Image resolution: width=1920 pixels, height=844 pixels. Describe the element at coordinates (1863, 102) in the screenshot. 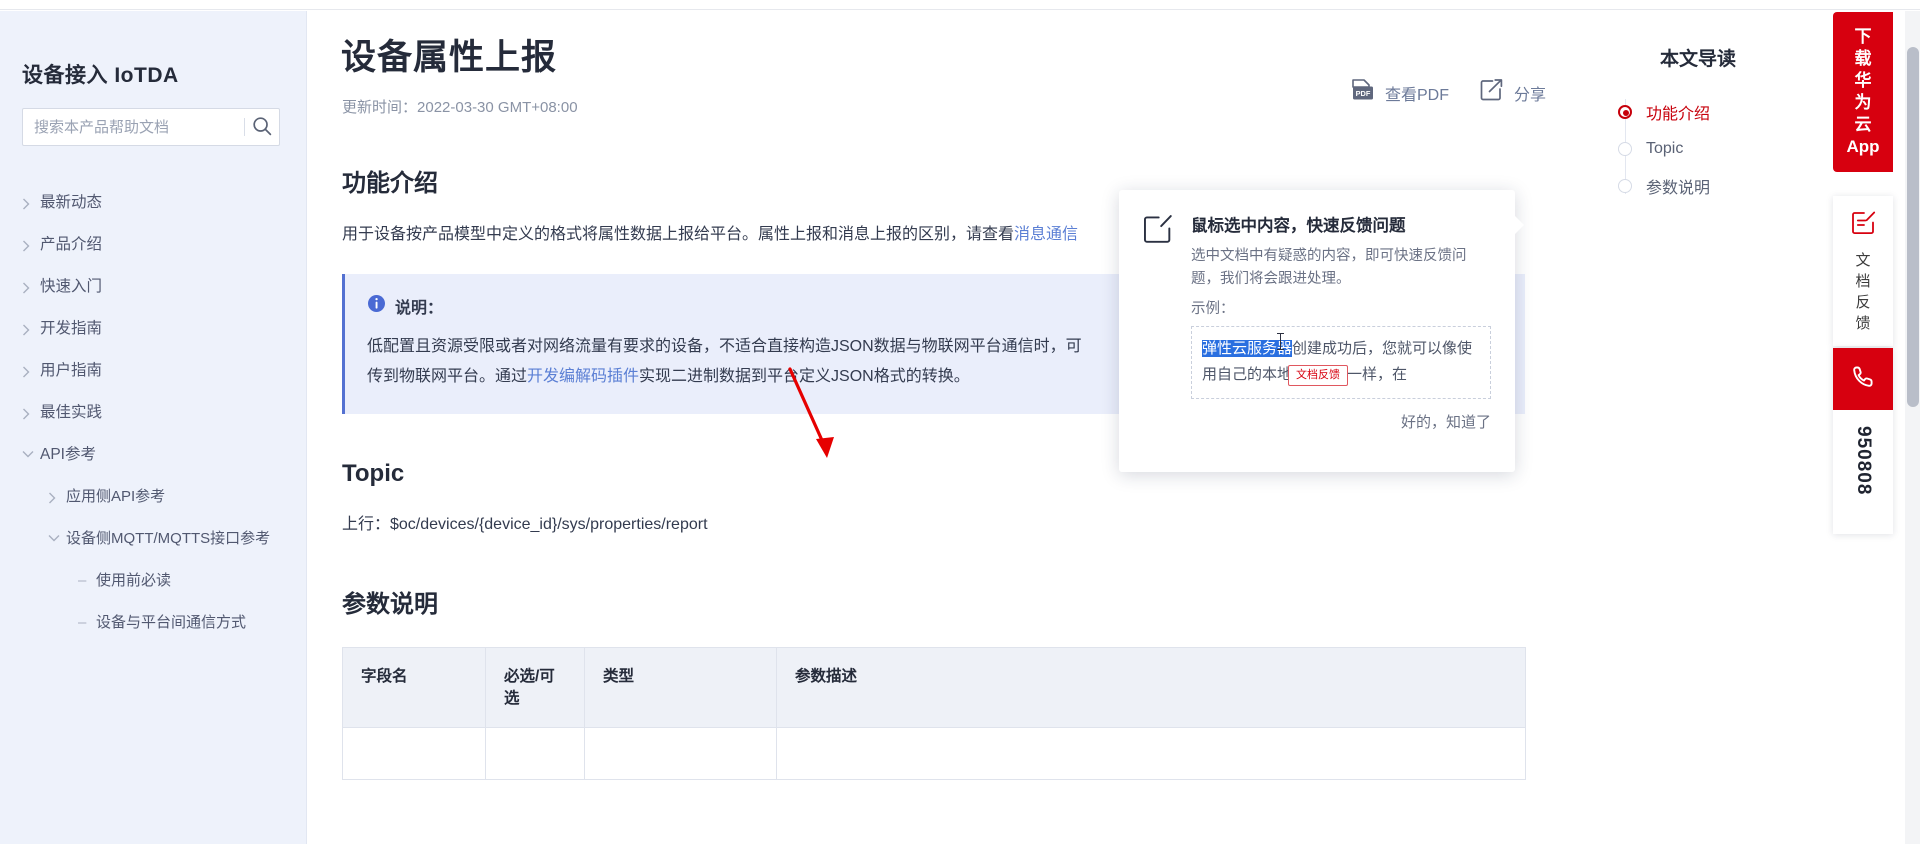

I see `app-banner-char: 为` at that location.